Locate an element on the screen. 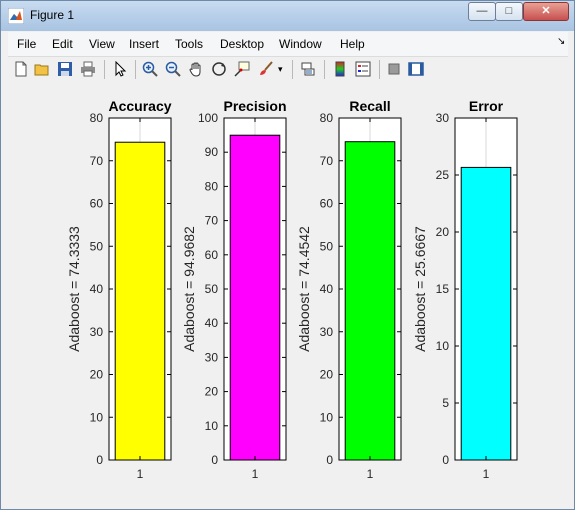  data-cursor-icon is located at coordinates (242, 69).